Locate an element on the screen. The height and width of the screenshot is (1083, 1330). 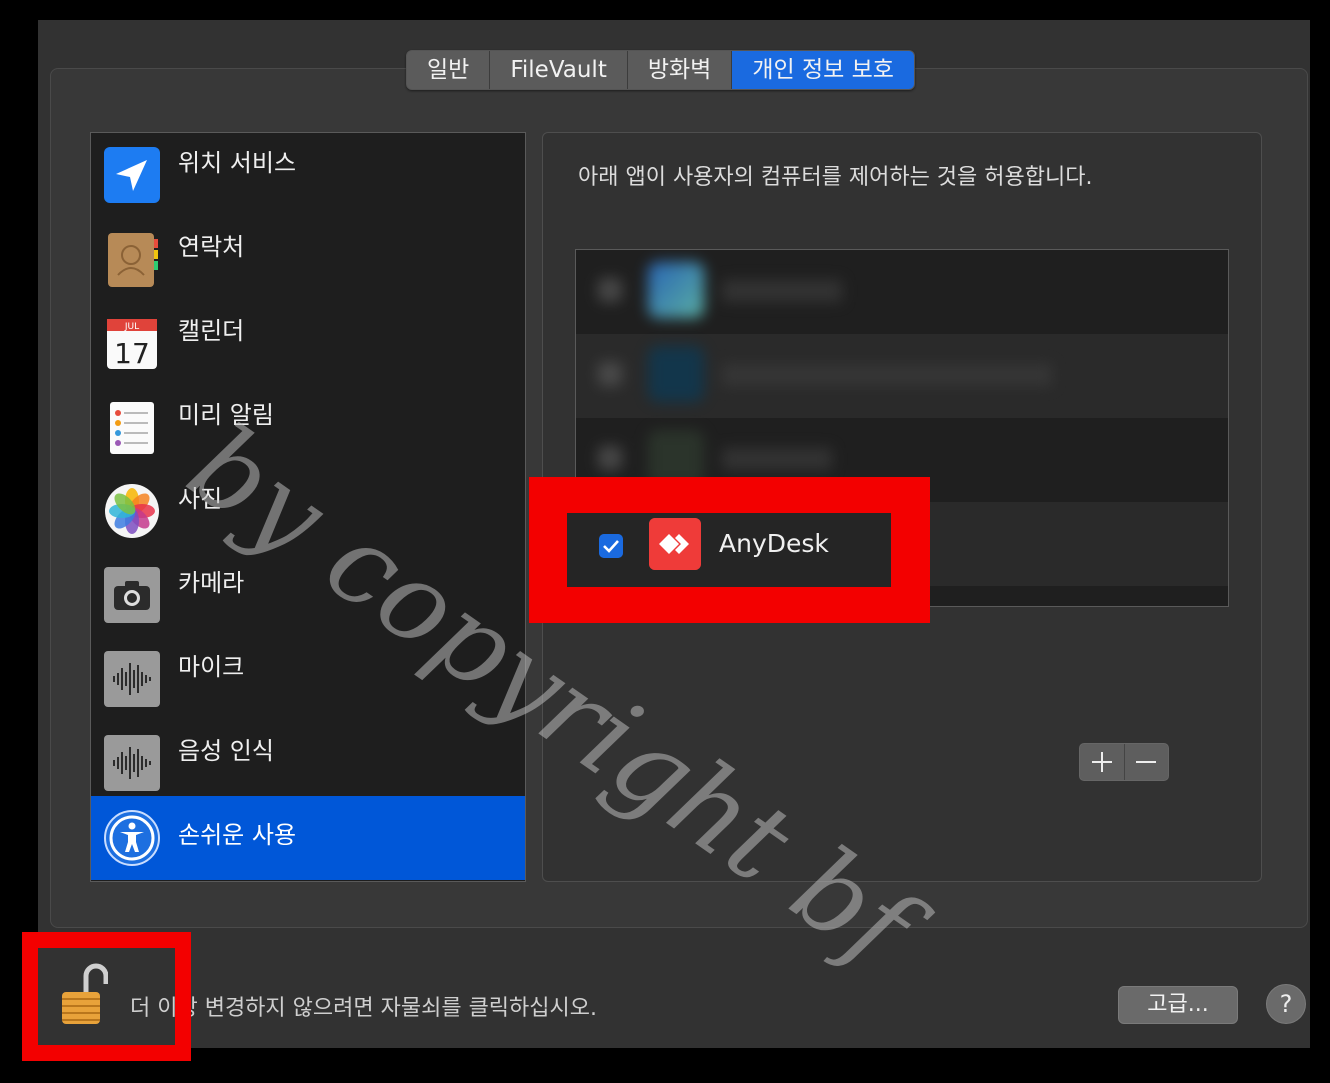
sidebar-item-contacts: 연락처 is located at coordinates (308, 259).